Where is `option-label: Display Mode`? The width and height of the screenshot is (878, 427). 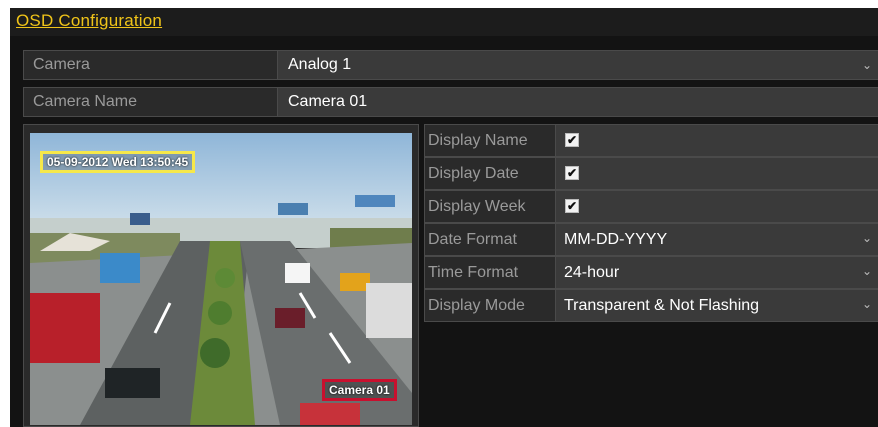
option-label: Display Mode is located at coordinates (490, 305).